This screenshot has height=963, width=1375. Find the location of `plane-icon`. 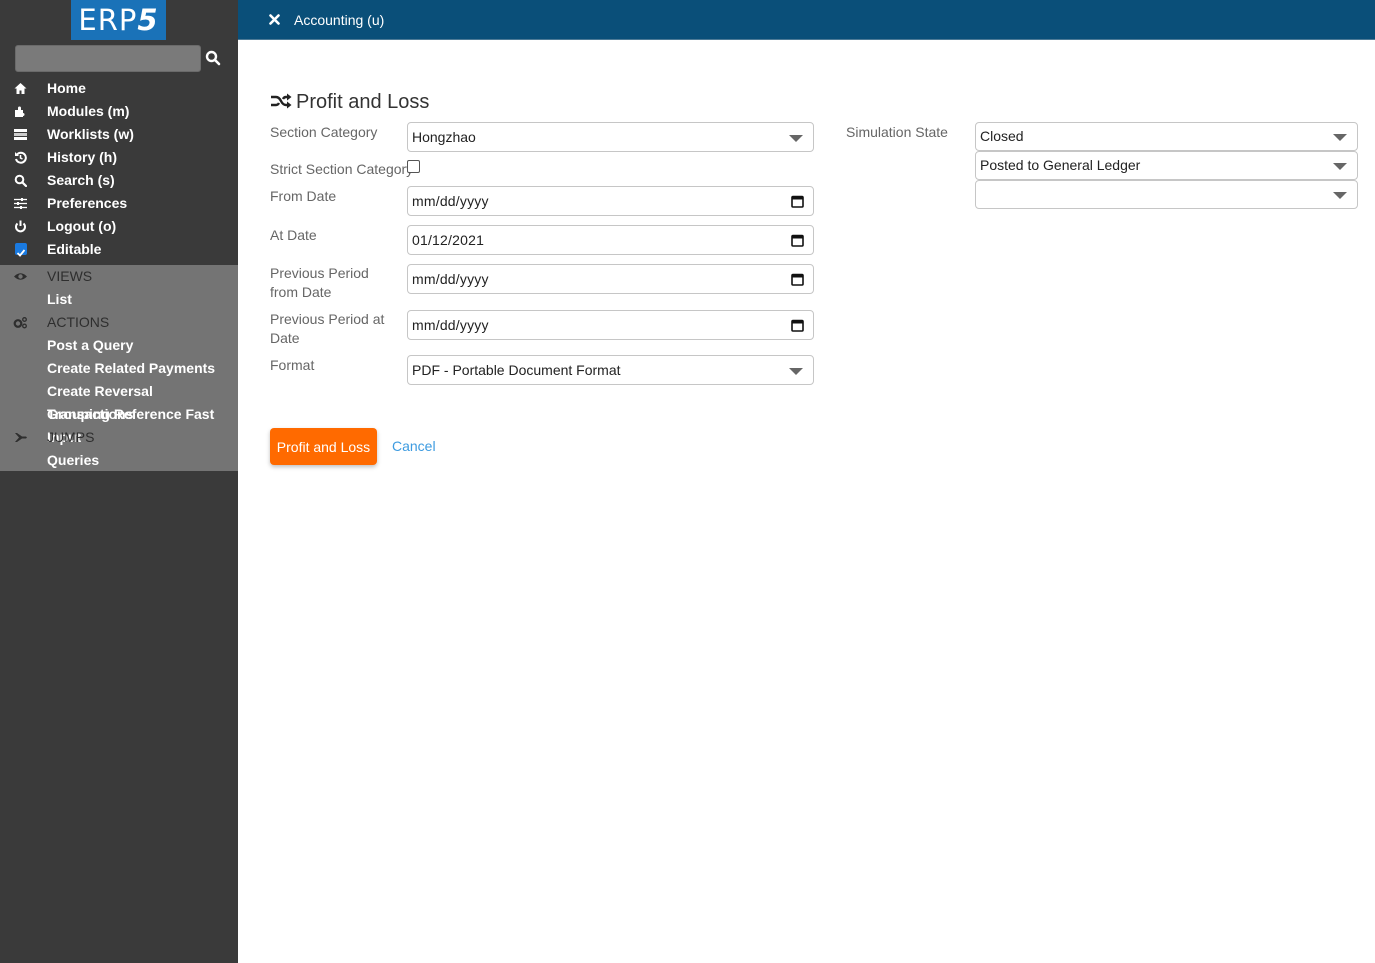

plane-icon is located at coordinates (21, 437).